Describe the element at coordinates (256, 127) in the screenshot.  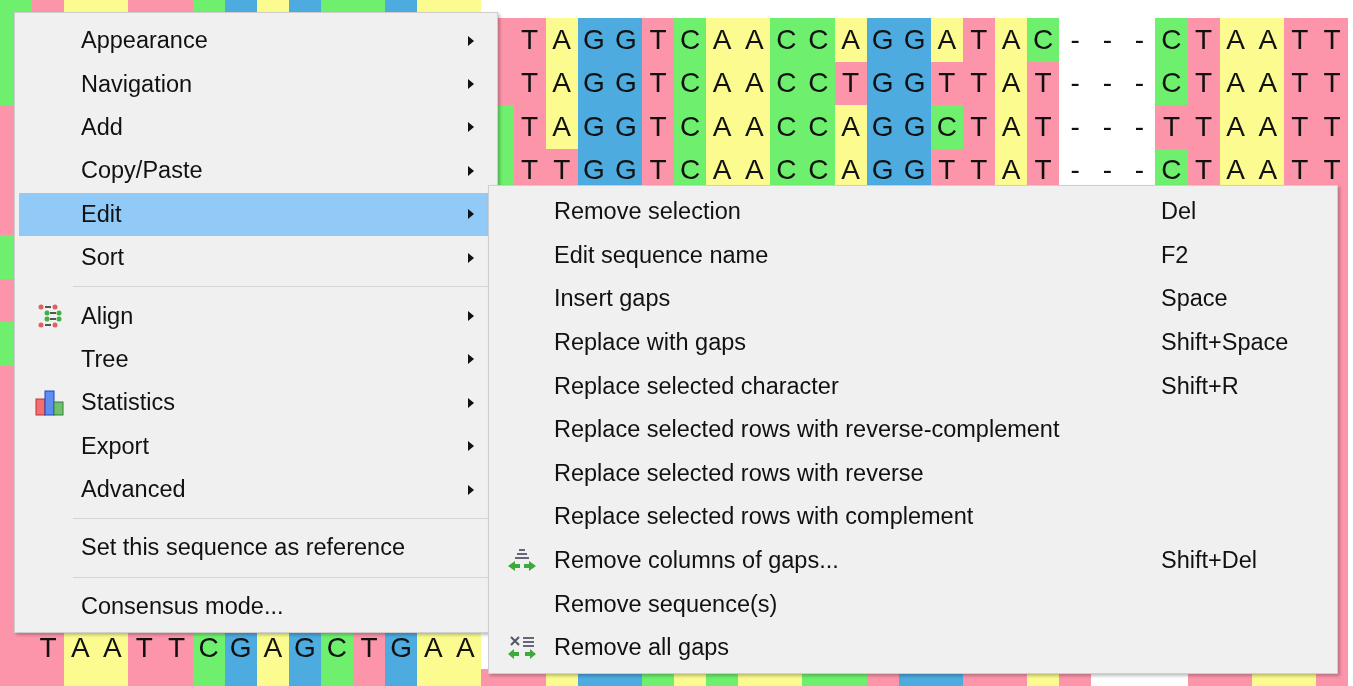
I see `menu-item: Add` at that location.